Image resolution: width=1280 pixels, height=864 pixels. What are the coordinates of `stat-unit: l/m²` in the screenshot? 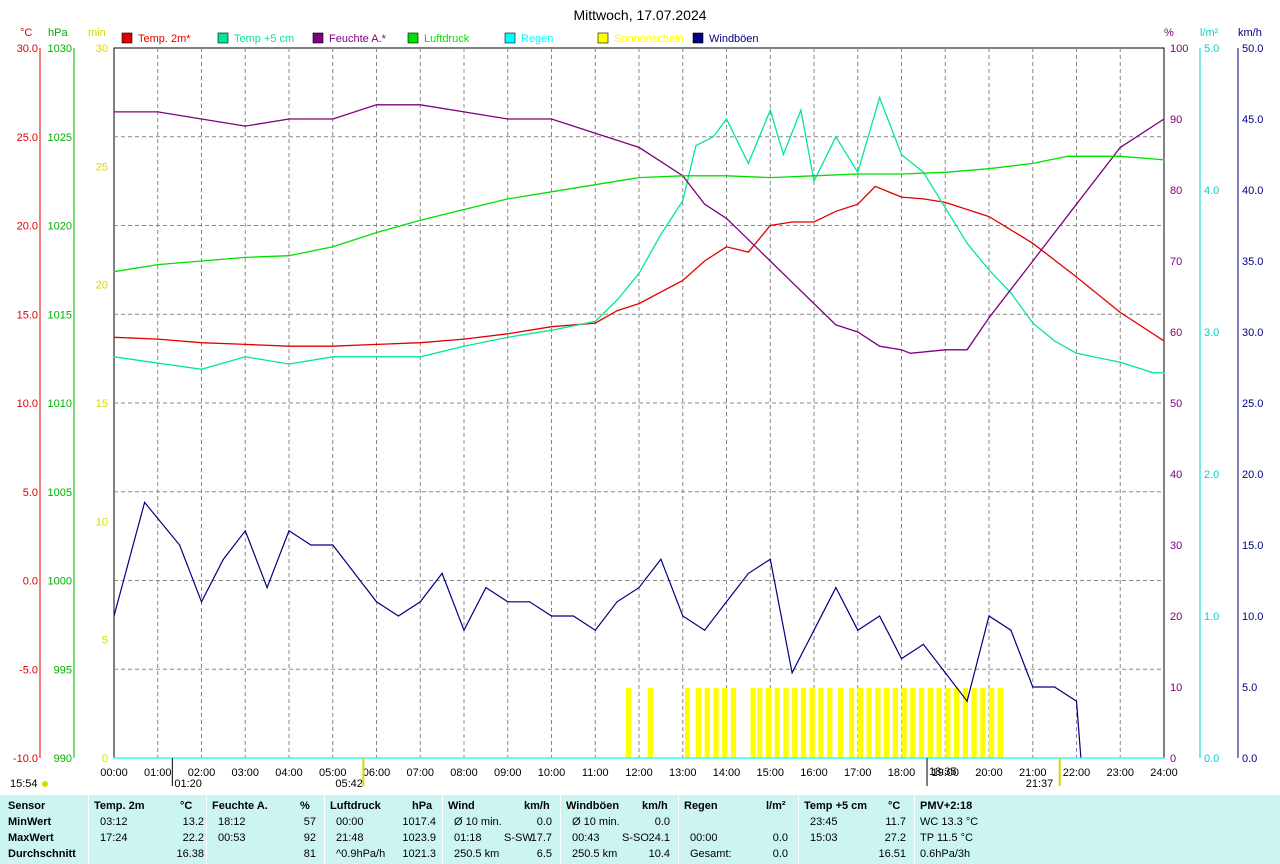 It's located at (776, 806).